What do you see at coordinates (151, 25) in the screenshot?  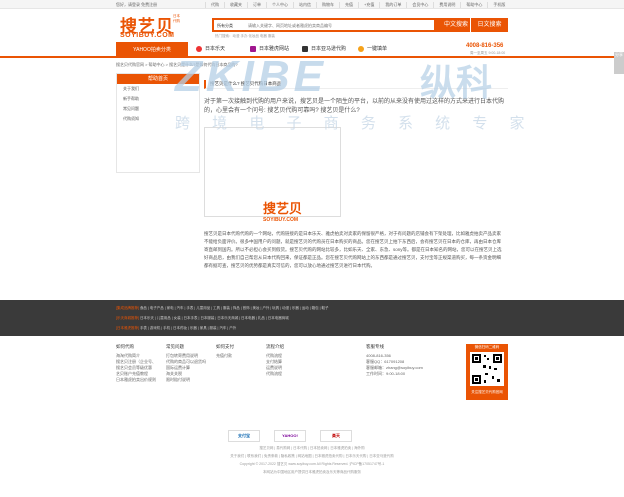 I see `site-logo: 搜艺贝 日本代购 SOYIBUY.COM` at bounding box center [151, 25].